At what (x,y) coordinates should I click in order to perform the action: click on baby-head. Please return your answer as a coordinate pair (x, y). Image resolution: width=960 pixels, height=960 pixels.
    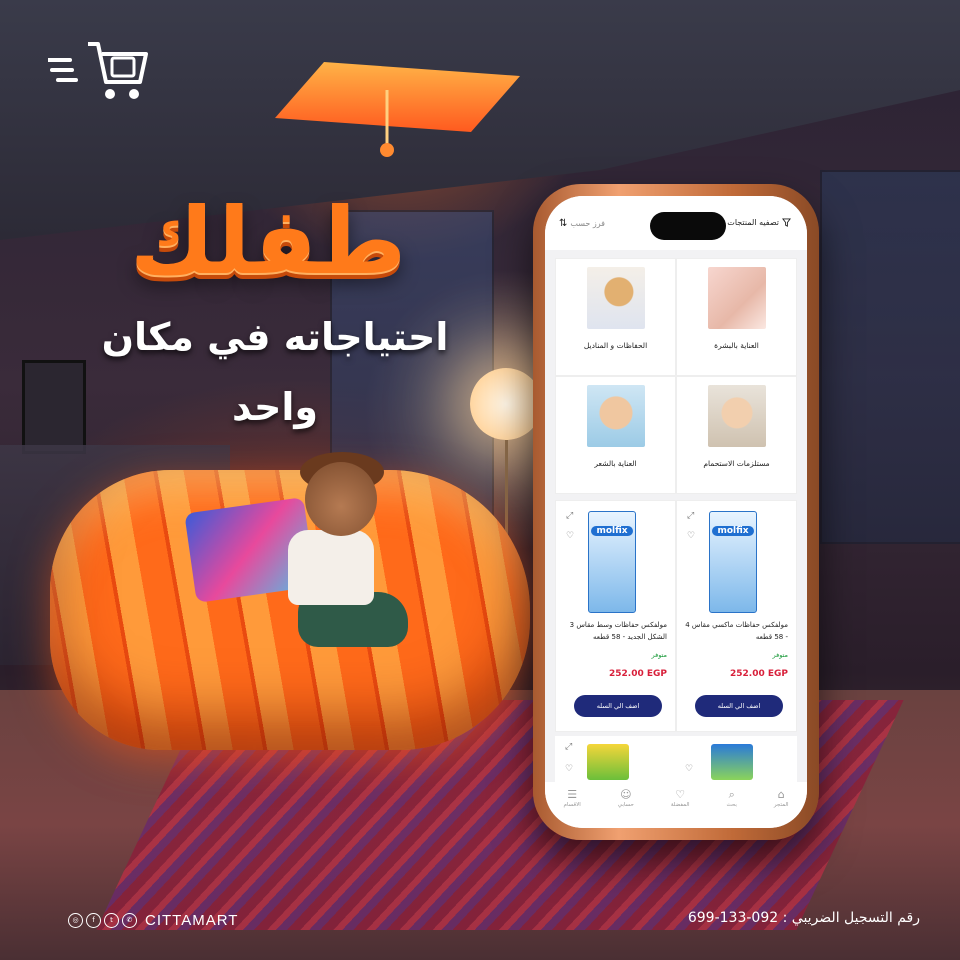
    Looking at the image, I should click on (341, 499).